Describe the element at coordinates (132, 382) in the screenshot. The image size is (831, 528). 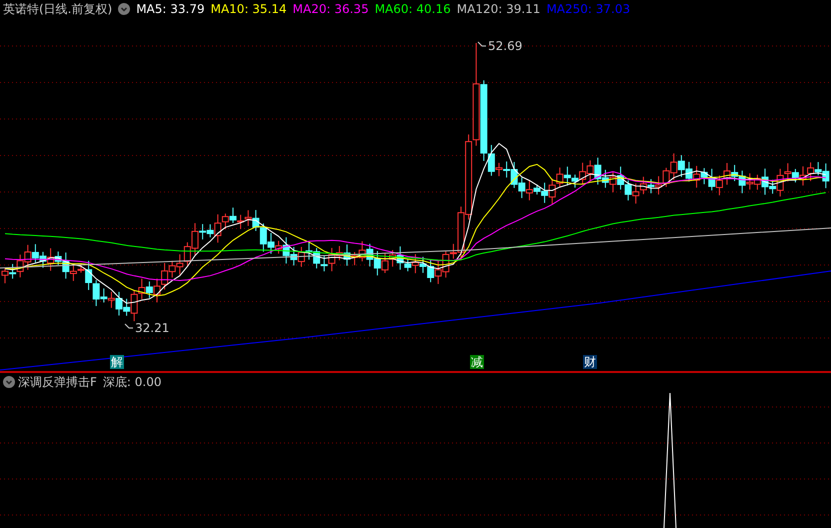
I see `indicator-value: 深底: 0.00` at that location.